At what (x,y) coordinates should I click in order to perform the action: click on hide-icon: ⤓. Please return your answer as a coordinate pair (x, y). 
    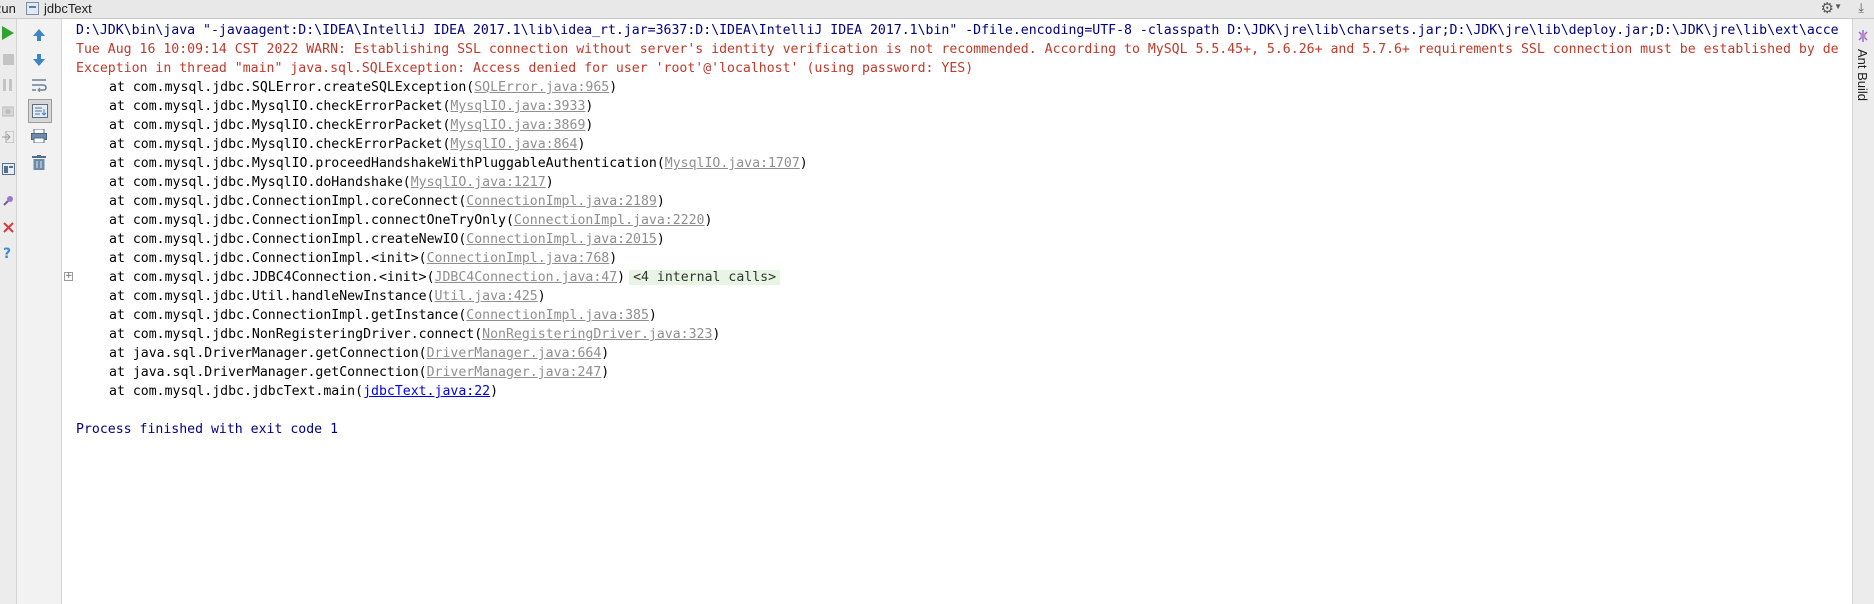
    Looking at the image, I should click on (1861, 8).